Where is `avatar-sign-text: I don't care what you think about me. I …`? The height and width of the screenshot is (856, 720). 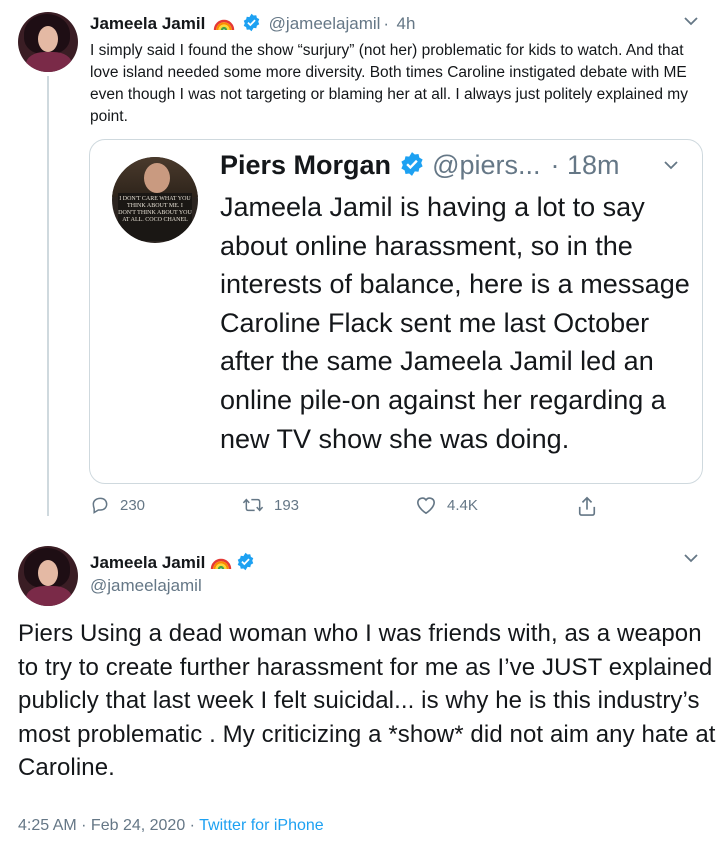 avatar-sign-text: I don't care what you think about me. I … is located at coordinates (155, 217).